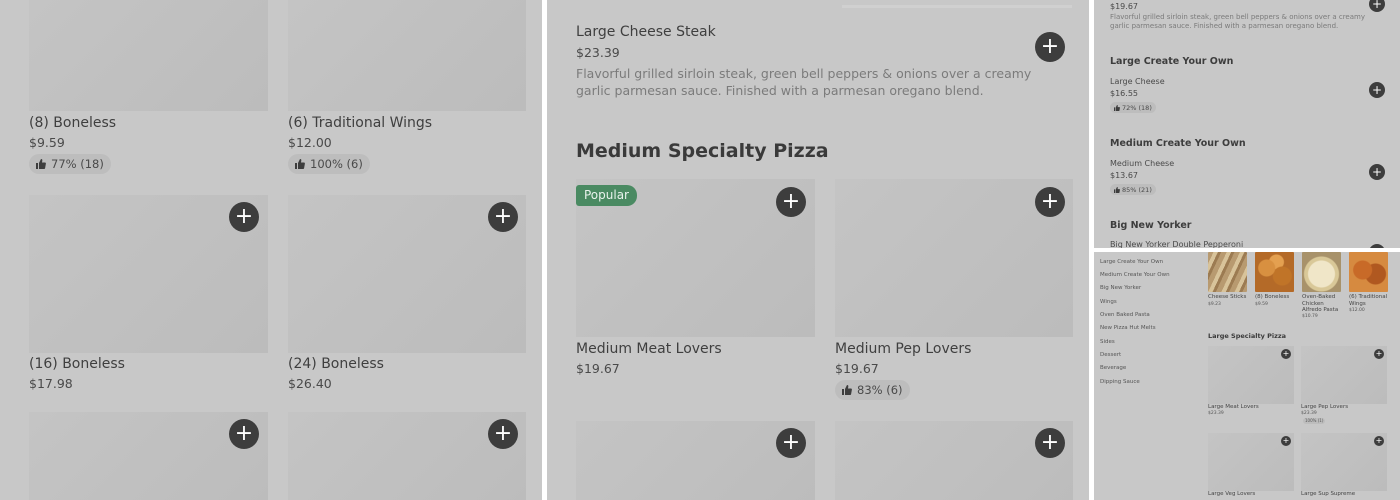  I want to click on item-name: Large Cheese, so click(1137, 81).